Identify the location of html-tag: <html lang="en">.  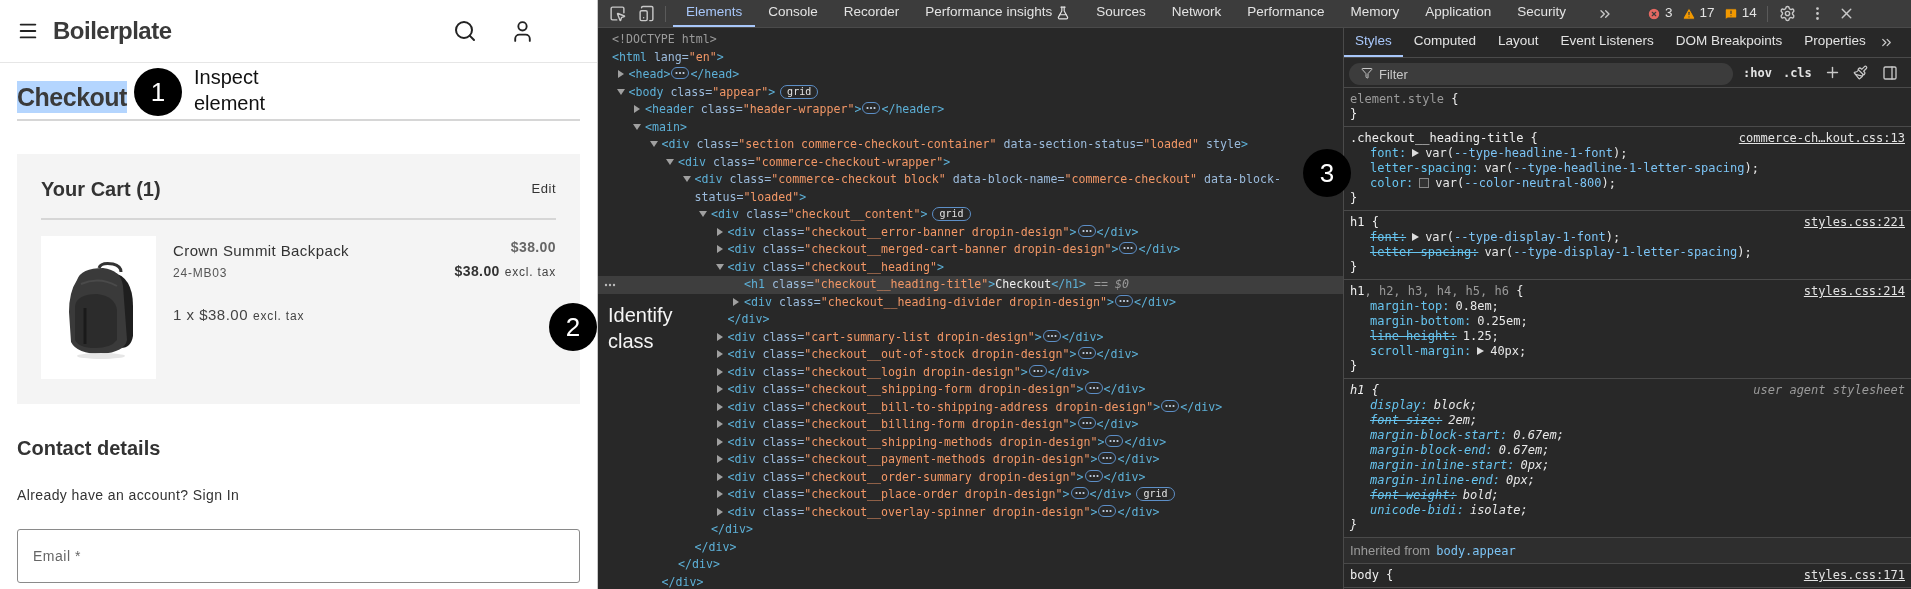
(668, 57).